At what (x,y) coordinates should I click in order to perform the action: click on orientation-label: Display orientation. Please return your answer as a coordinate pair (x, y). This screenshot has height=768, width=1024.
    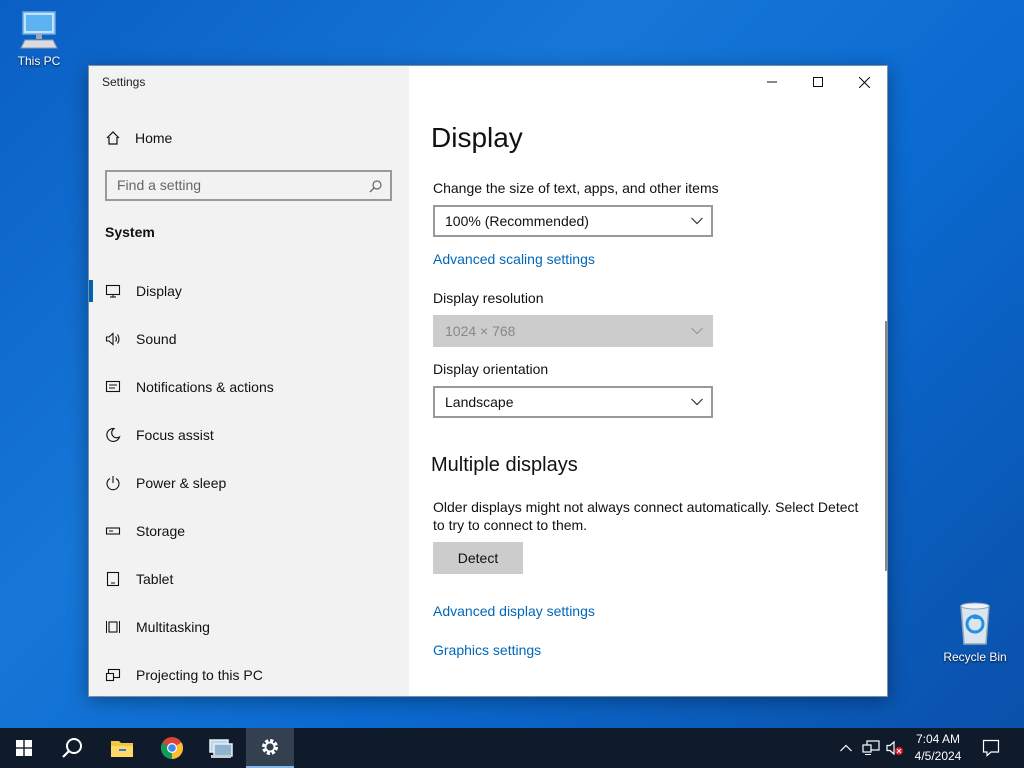
    Looking at the image, I should click on (491, 369).